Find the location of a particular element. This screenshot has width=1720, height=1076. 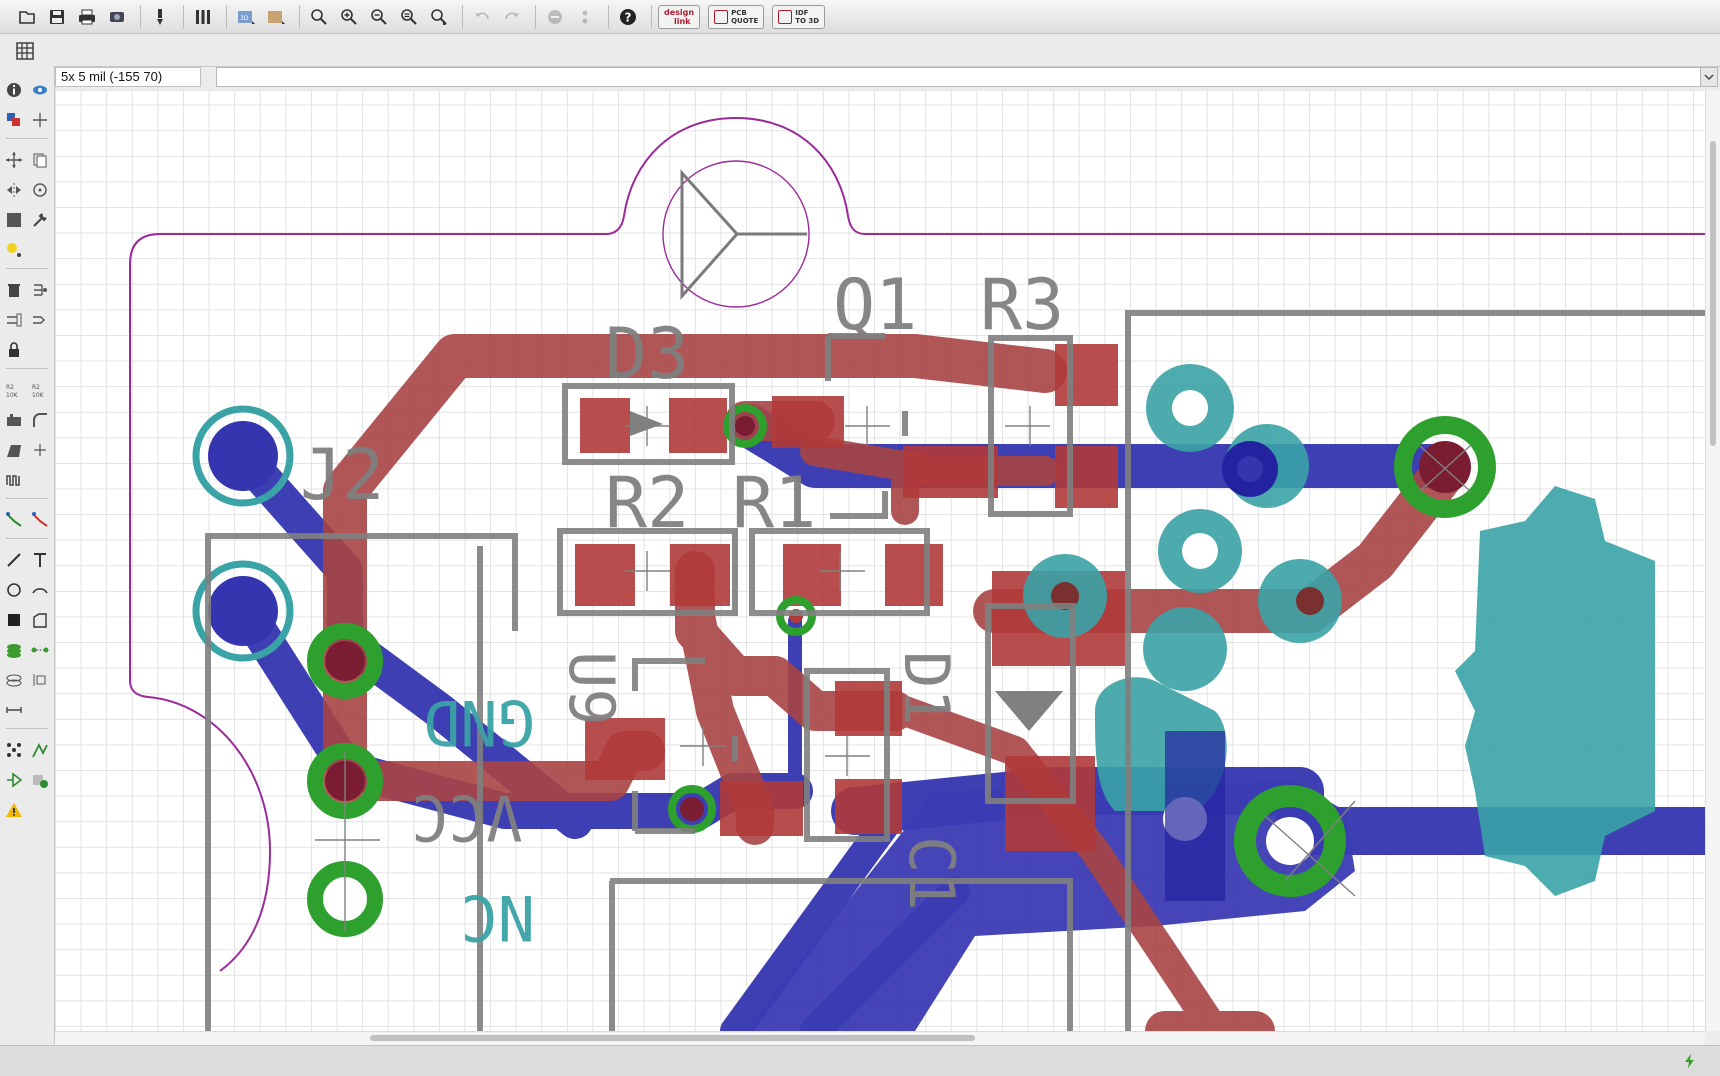

polygon-icon is located at coordinates (40, 620).